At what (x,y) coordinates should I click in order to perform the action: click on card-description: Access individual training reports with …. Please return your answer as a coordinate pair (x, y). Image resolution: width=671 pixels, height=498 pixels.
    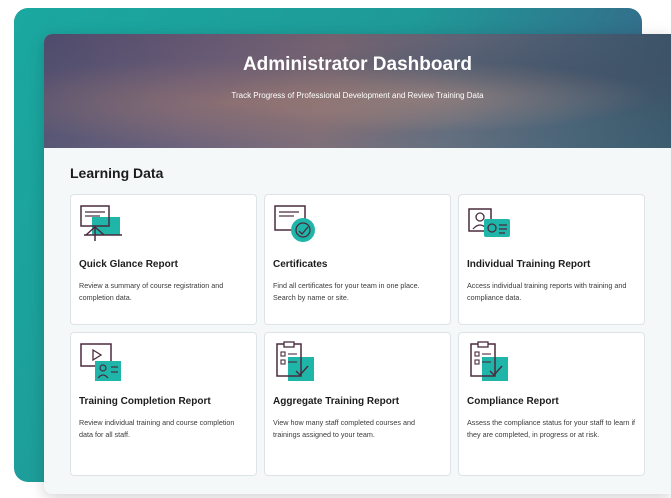
    Looking at the image, I should click on (547, 291).